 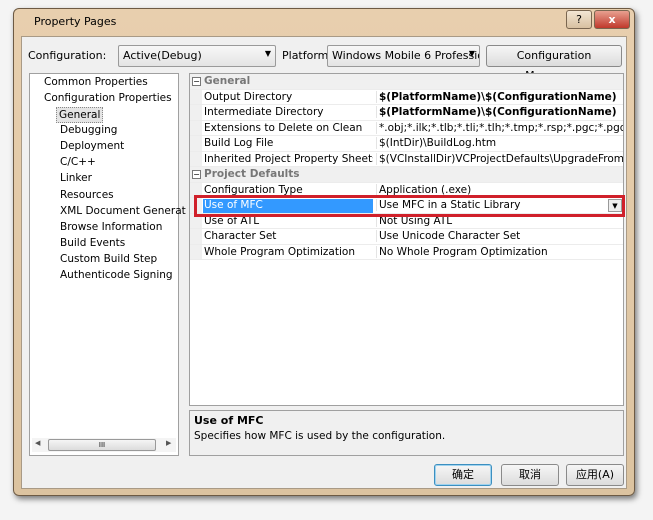 What do you see at coordinates (67, 55) in the screenshot?
I see `configuration-label: Configuration:` at bounding box center [67, 55].